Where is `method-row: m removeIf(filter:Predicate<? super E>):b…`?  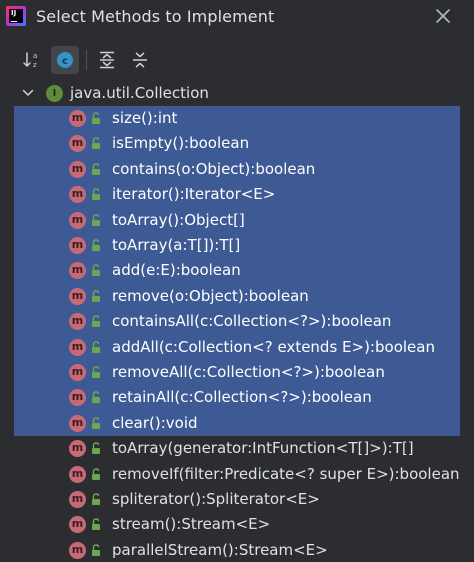
method-row: m removeIf(filter:Predicate<? super E>):b… is located at coordinates (237, 474).